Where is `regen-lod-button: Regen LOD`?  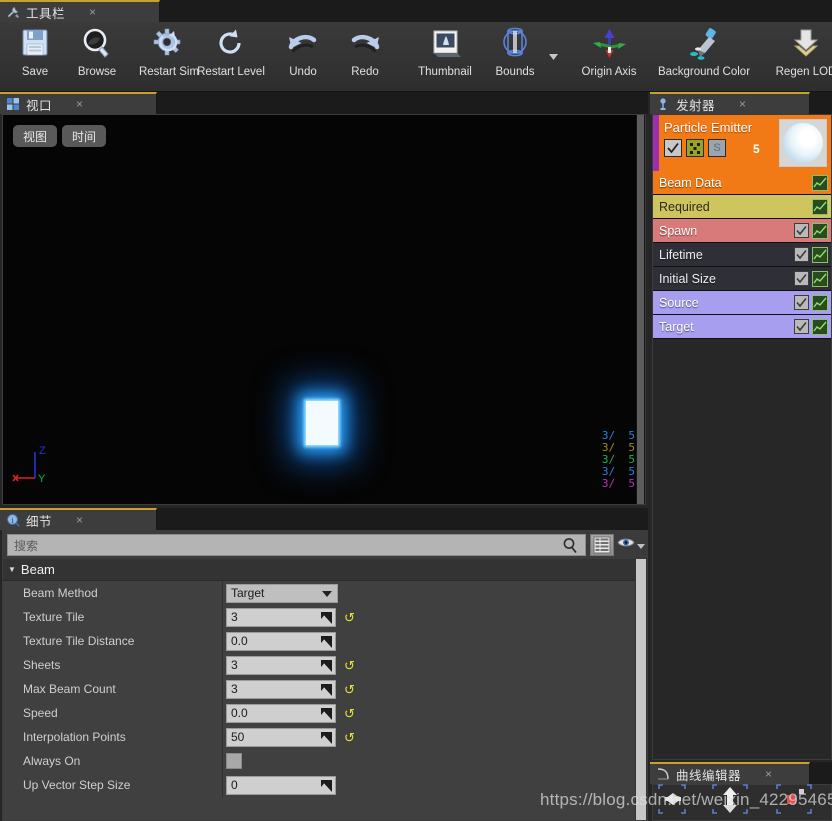
regen-lod-button: Regen LOD is located at coordinates (801, 55).